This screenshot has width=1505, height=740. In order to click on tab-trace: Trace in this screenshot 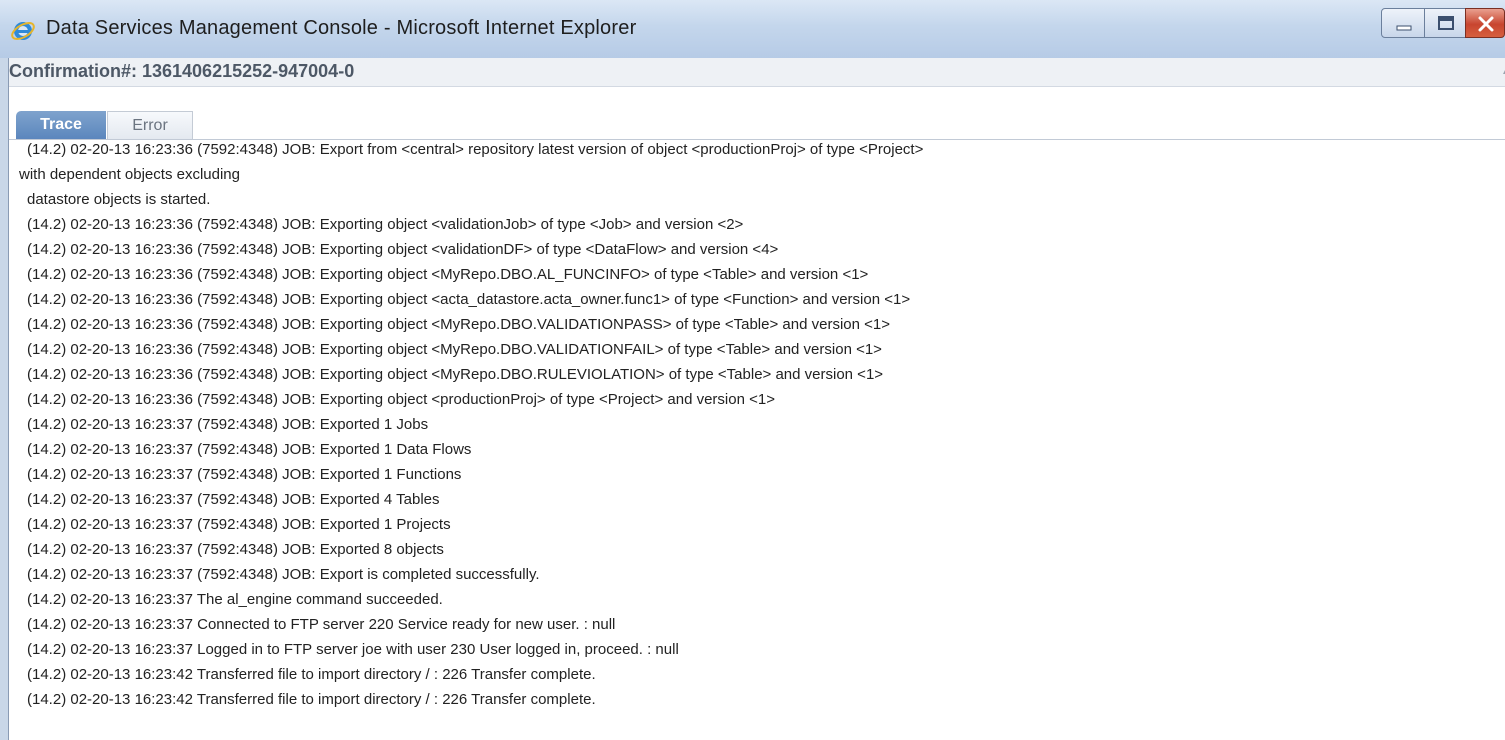, I will do `click(61, 125)`.